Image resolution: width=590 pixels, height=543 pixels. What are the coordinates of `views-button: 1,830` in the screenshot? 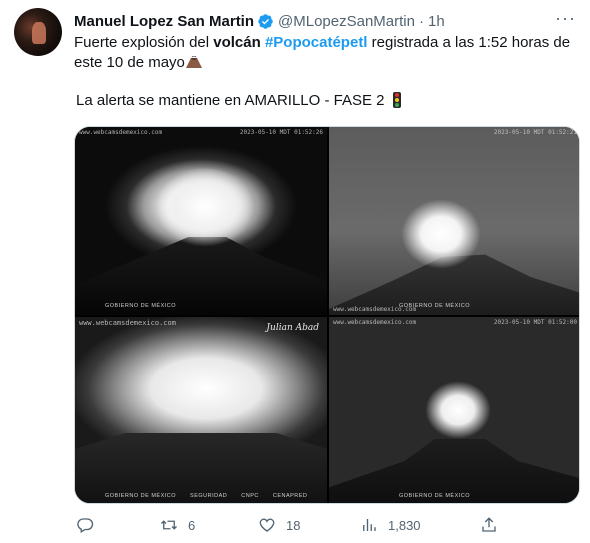 It's located at (390, 525).